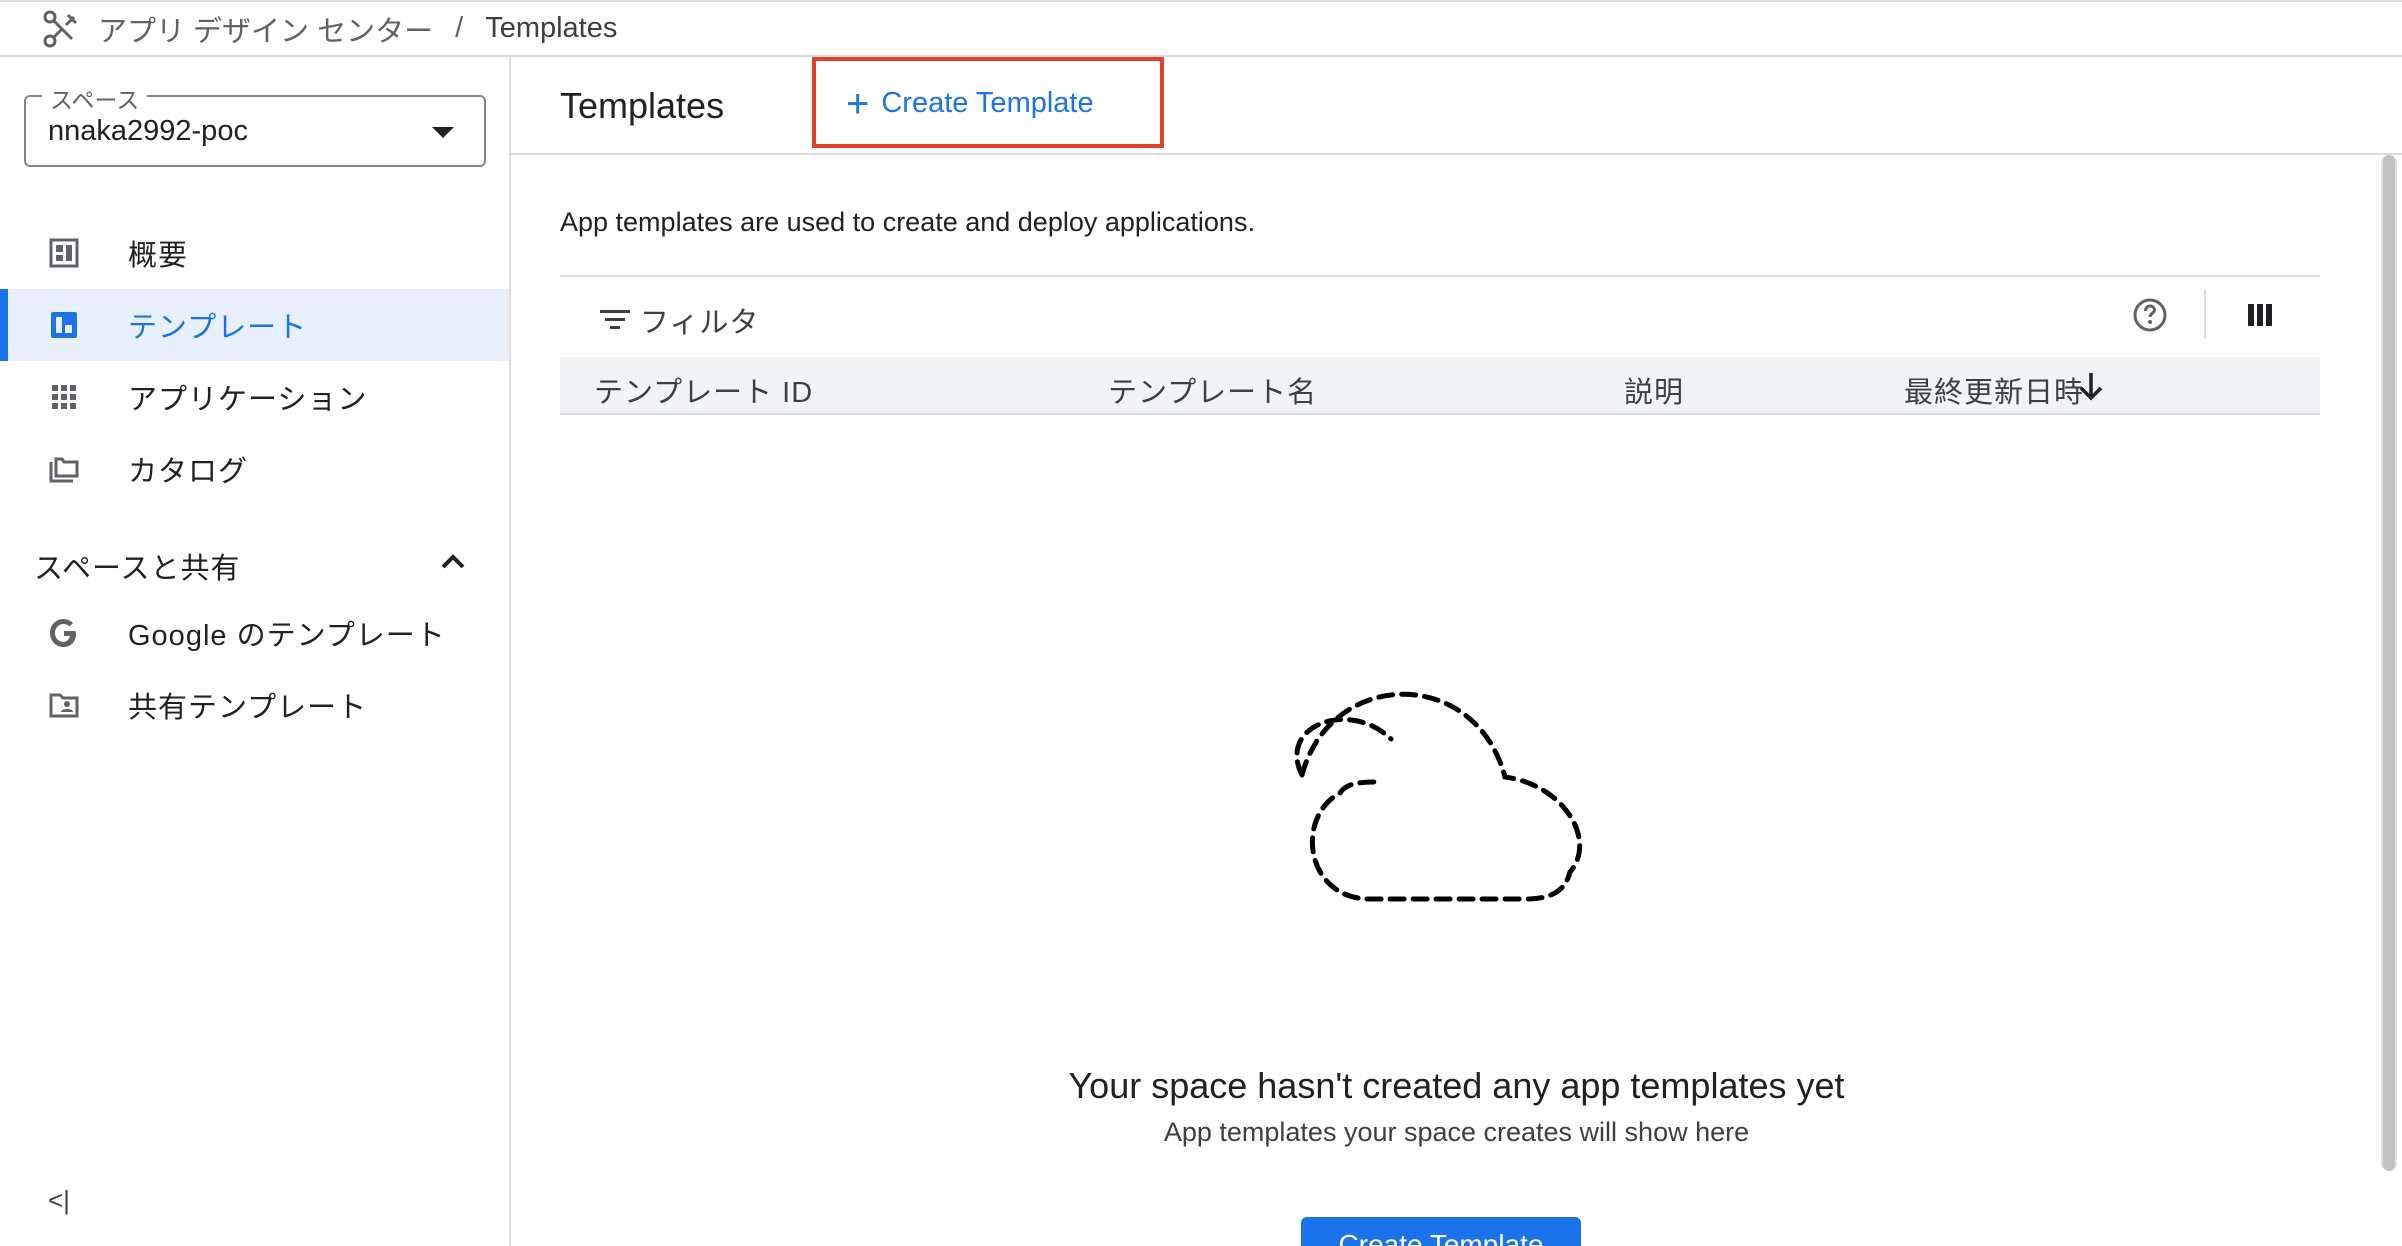 This screenshot has height=1246, width=2402. I want to click on apps-grid-icon, so click(64, 397).